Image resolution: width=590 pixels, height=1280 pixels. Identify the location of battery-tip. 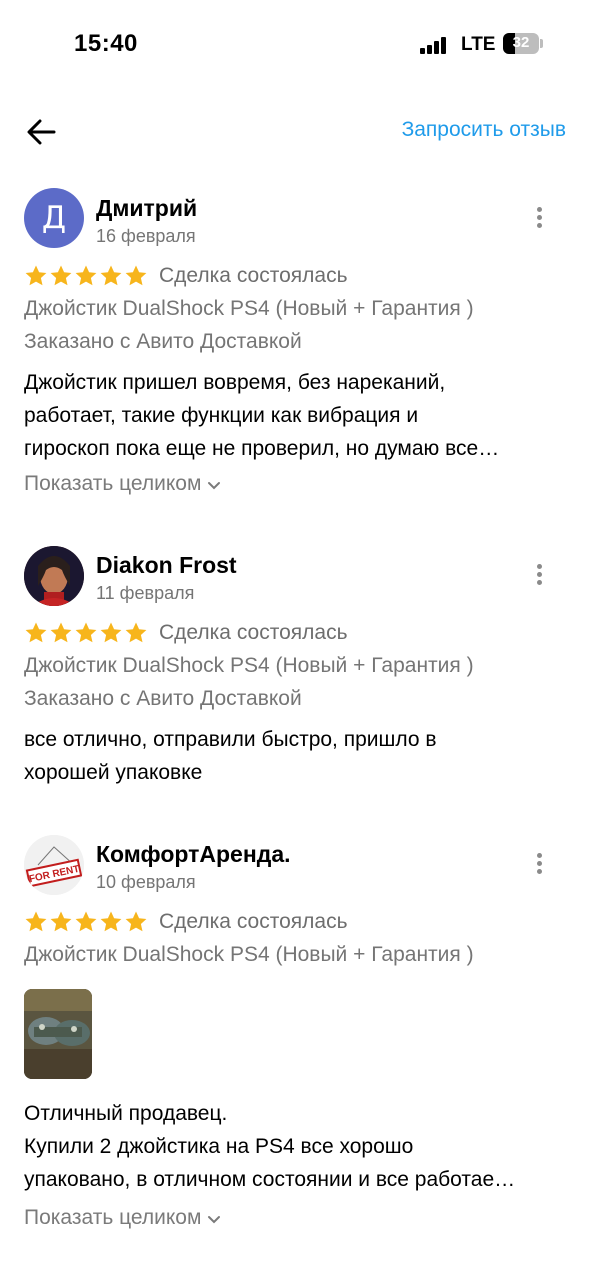
(541, 43).